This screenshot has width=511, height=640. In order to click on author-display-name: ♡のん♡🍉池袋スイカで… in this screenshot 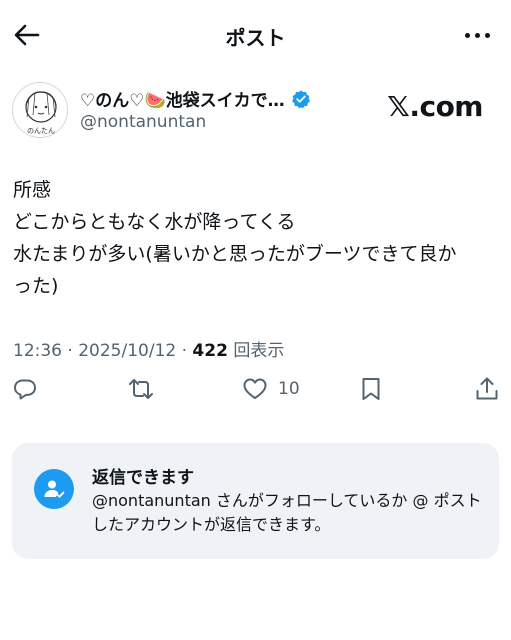, I will do `click(182, 98)`.